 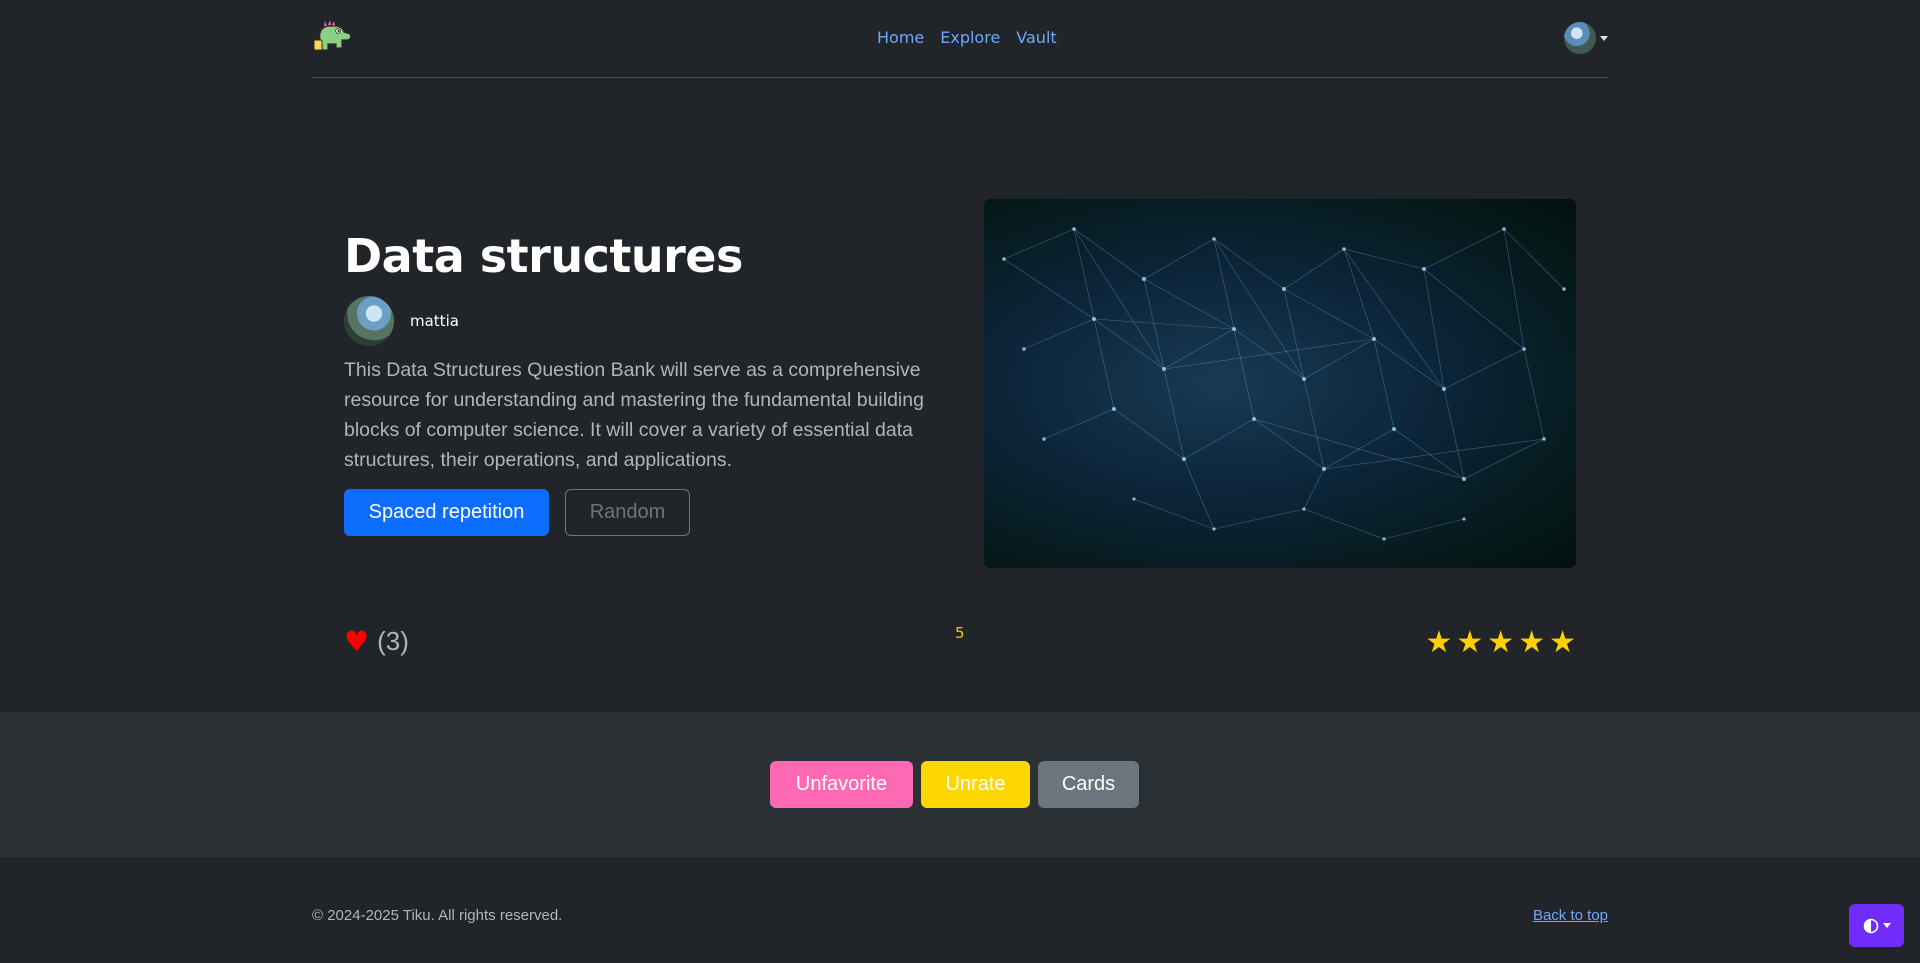 I want to click on main-nav: Home Explore Vault, so click(x=967, y=37).